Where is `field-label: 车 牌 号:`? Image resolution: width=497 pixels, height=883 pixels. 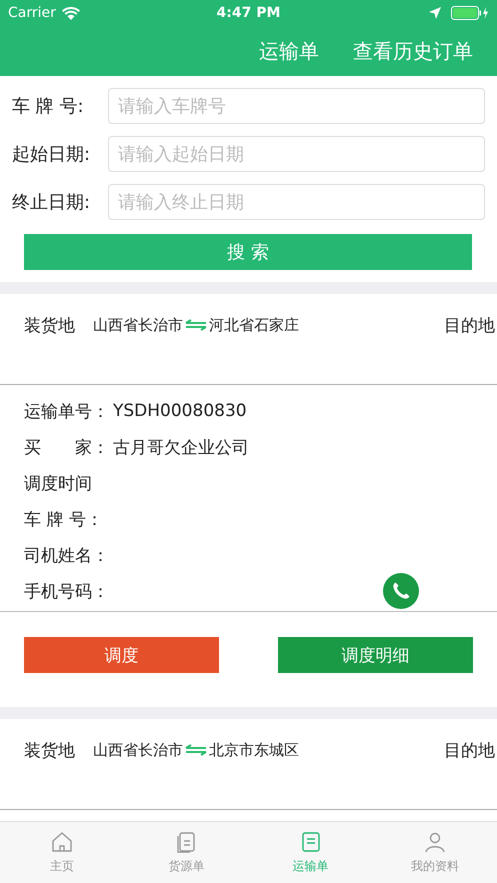
field-label: 车 牌 号: is located at coordinates (48, 106).